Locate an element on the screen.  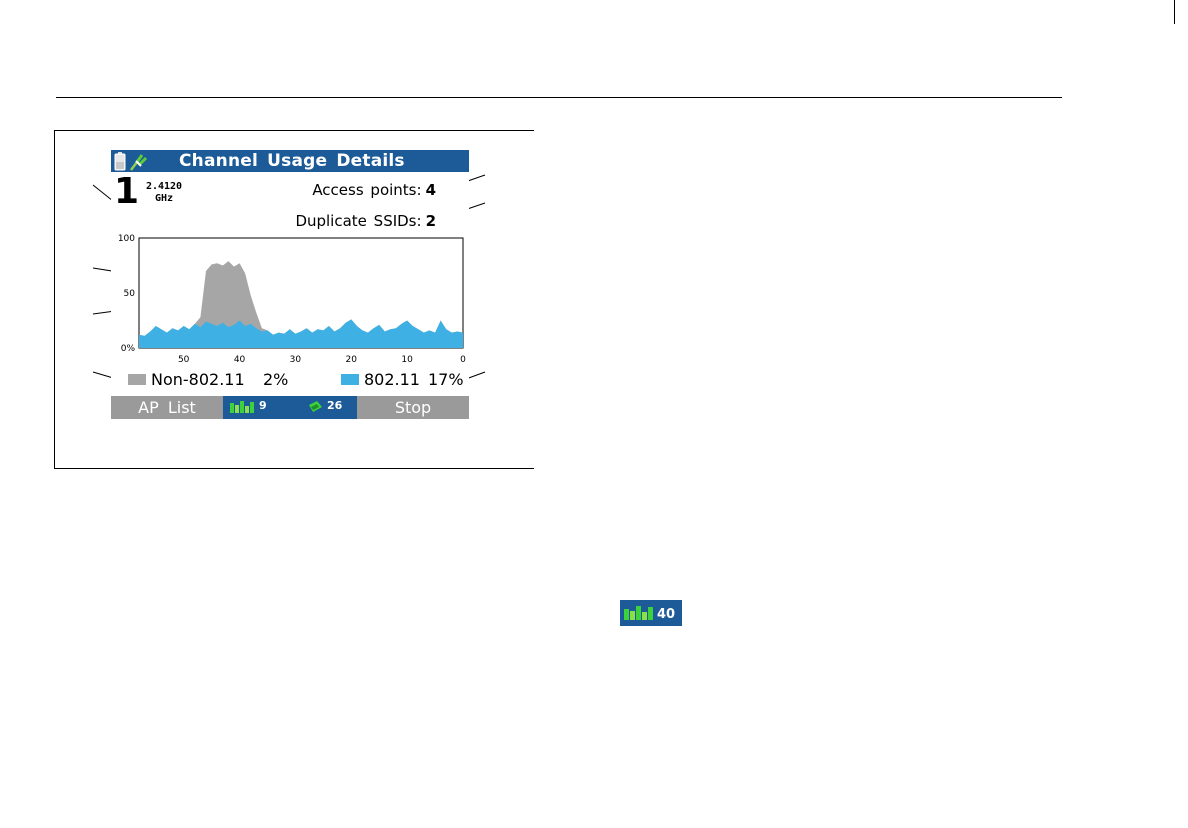
client-device-icon is located at coordinates (315, 406).